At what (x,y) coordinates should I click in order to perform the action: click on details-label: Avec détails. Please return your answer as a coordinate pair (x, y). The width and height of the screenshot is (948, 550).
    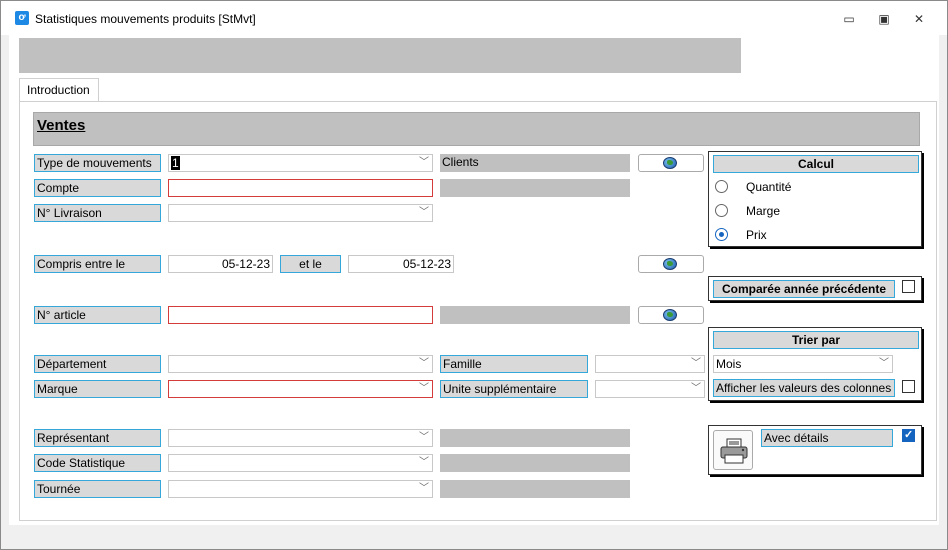
    Looking at the image, I should click on (827, 438).